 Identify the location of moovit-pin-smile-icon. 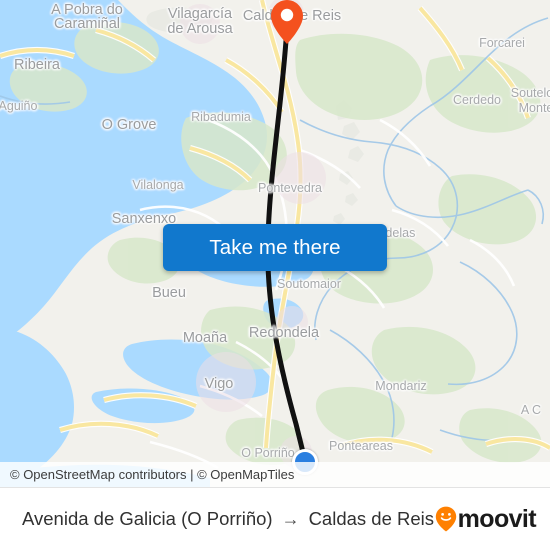
(446, 519).